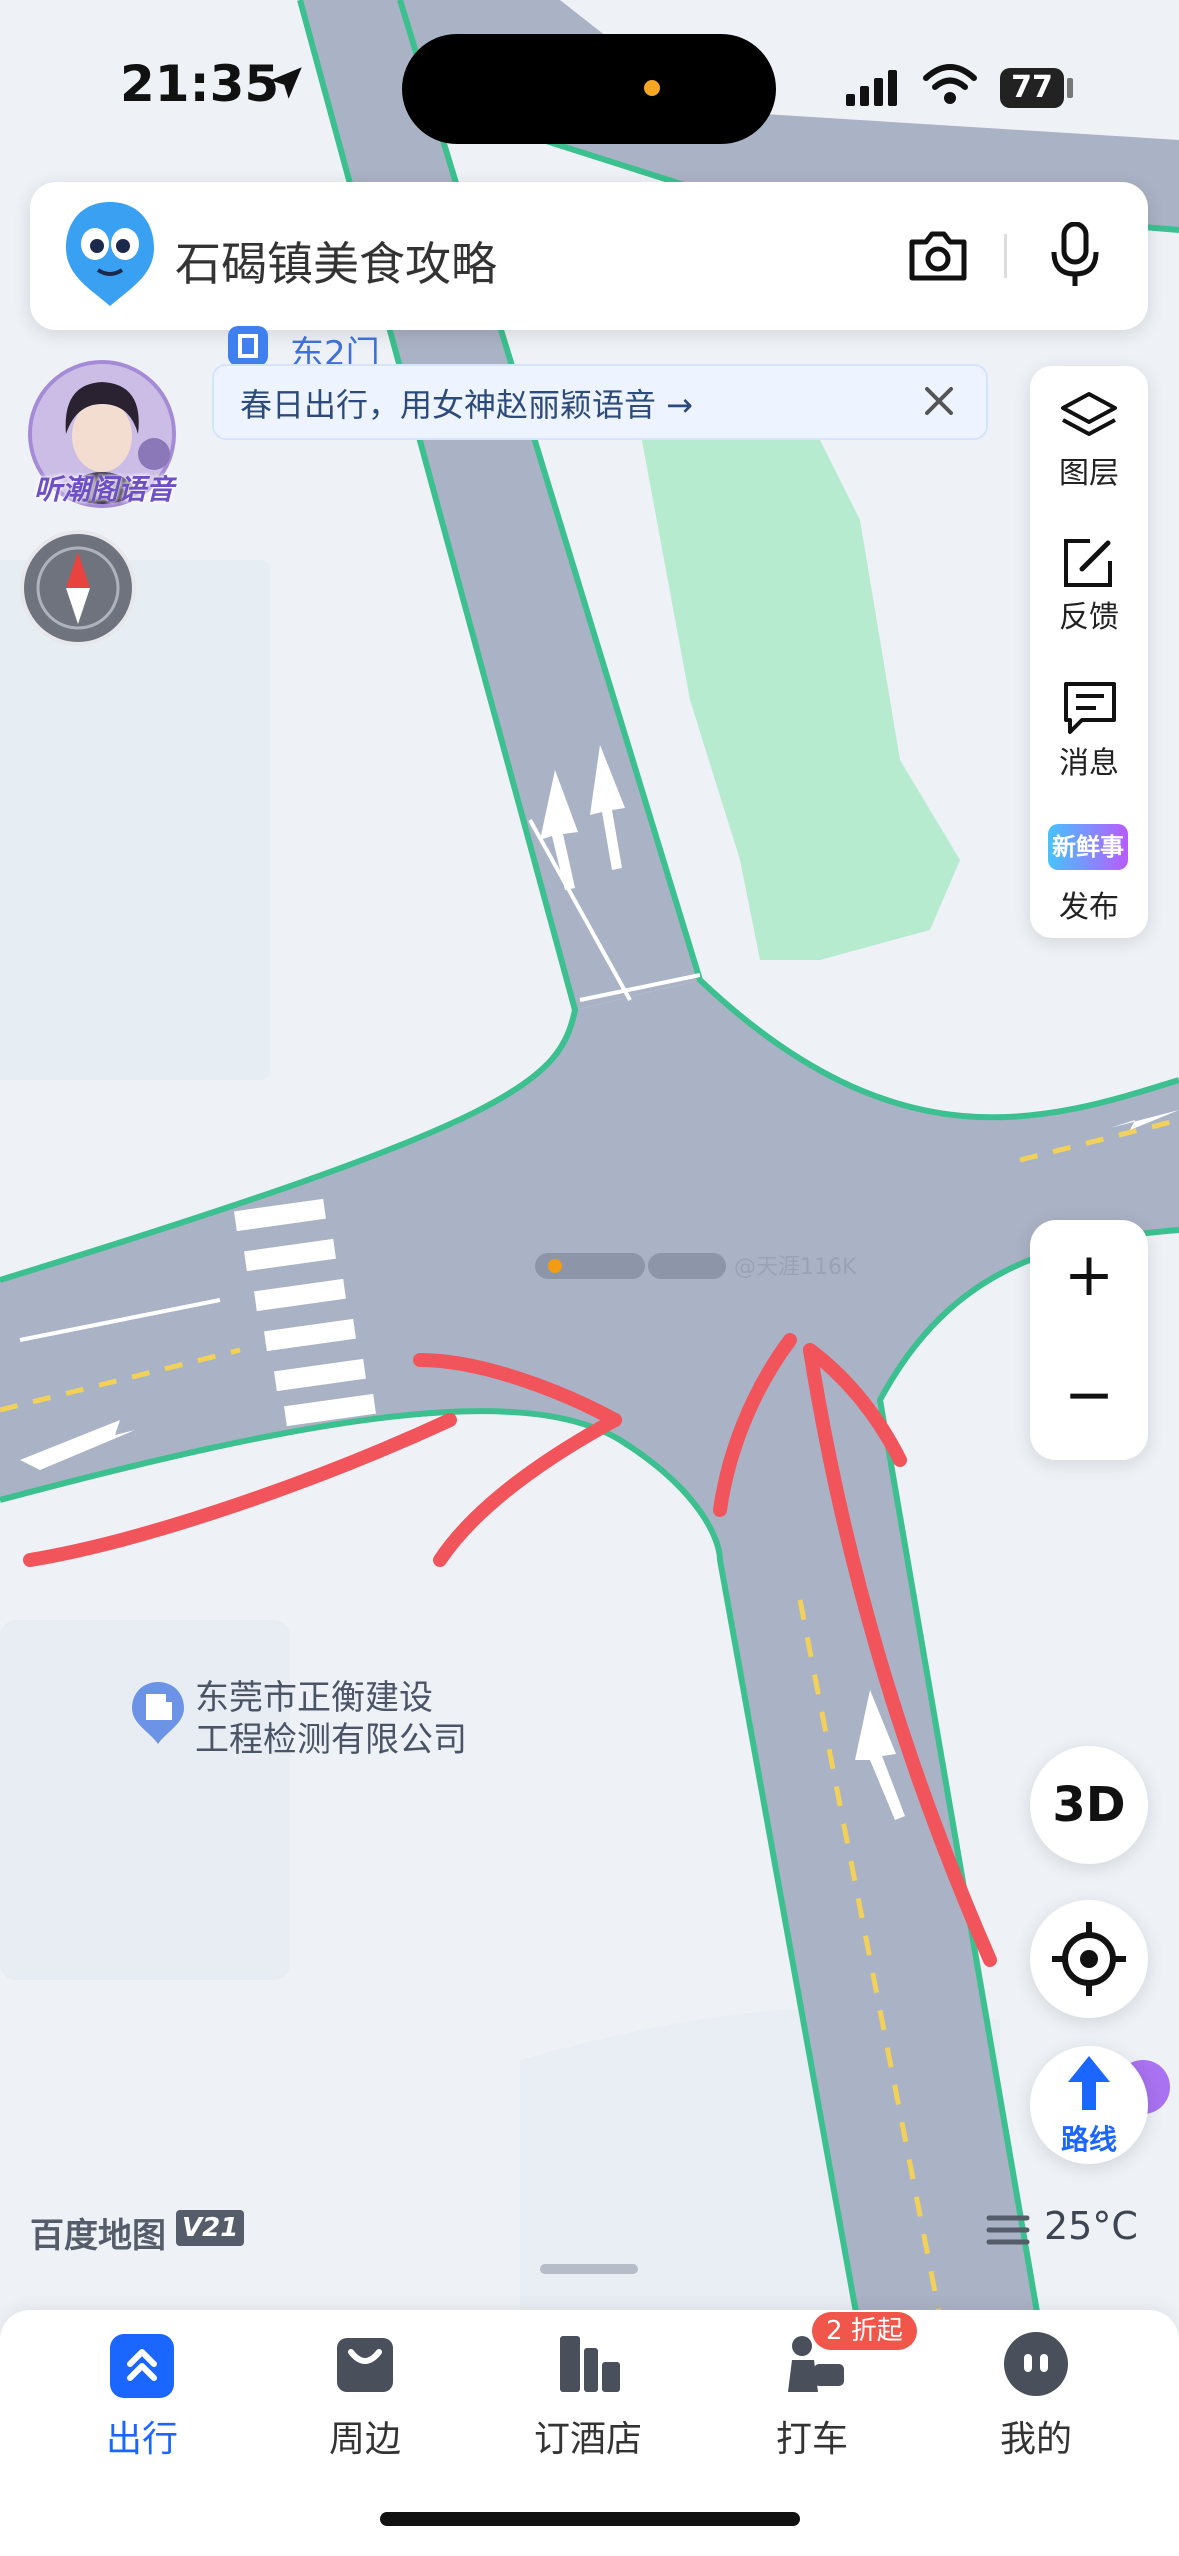 Image resolution: width=1179 pixels, height=2556 pixels. What do you see at coordinates (154, 454) in the screenshot?
I see `voice-wave-icon` at bounding box center [154, 454].